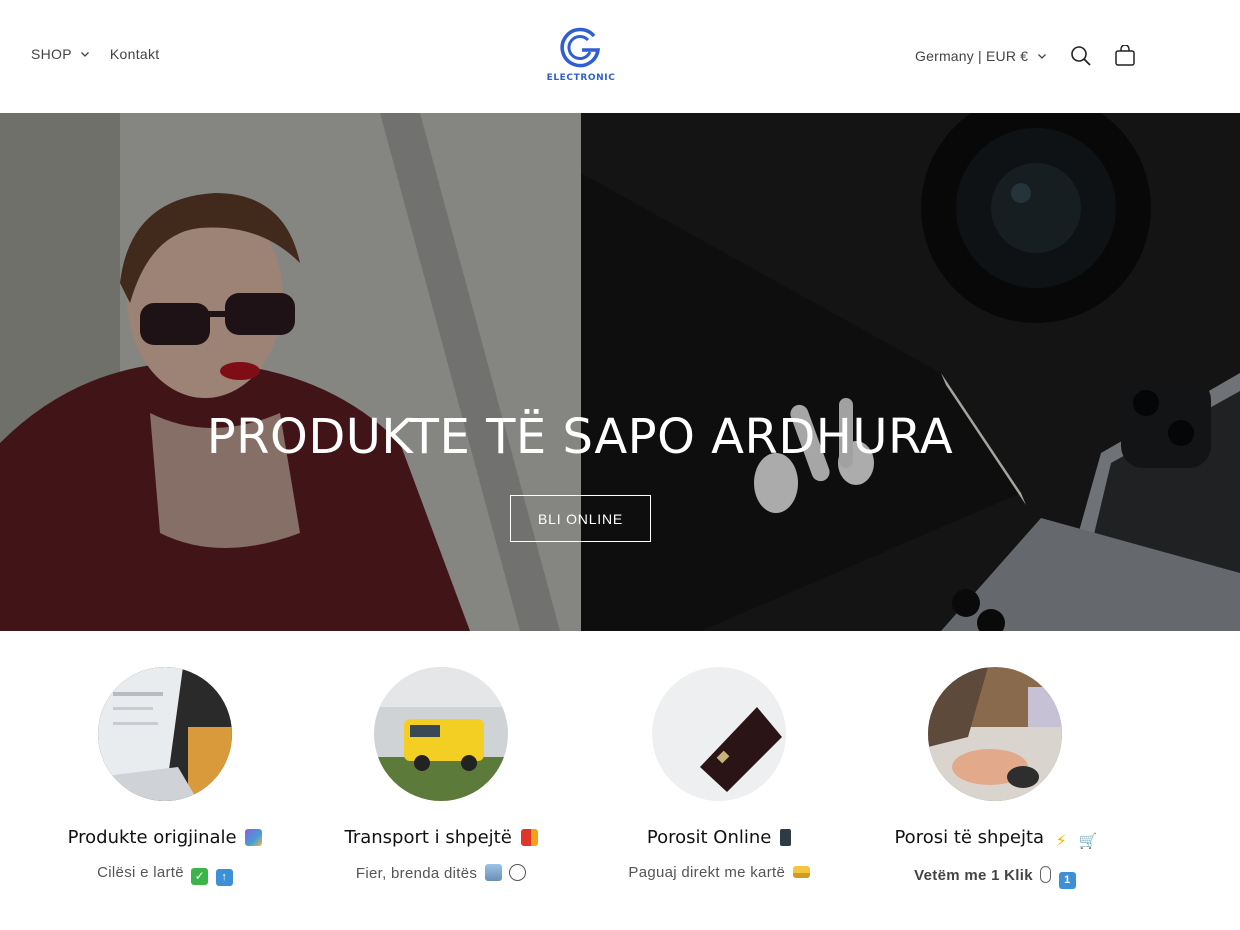 The image size is (1240, 930). I want to click on search-icon, so click(1081, 56).